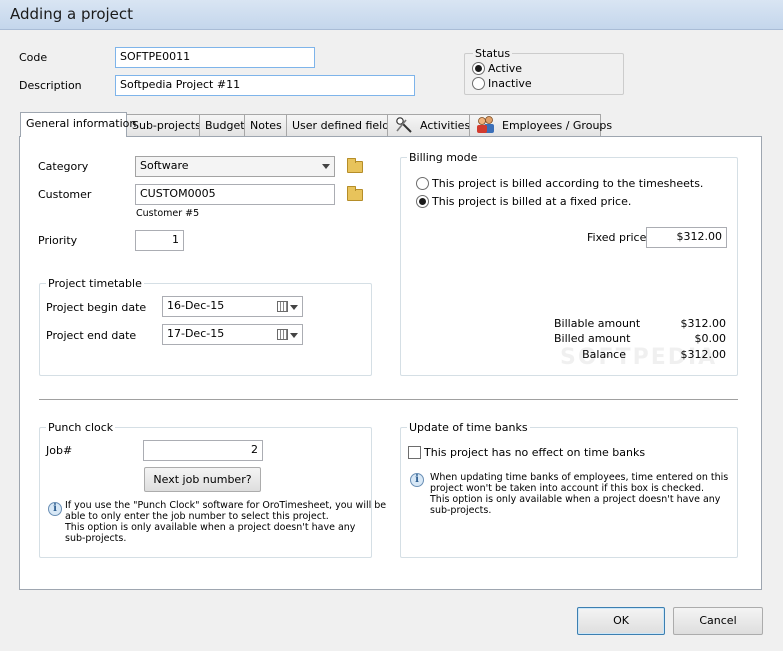 The height and width of the screenshot is (651, 783). I want to click on section-divider, so click(388, 399).